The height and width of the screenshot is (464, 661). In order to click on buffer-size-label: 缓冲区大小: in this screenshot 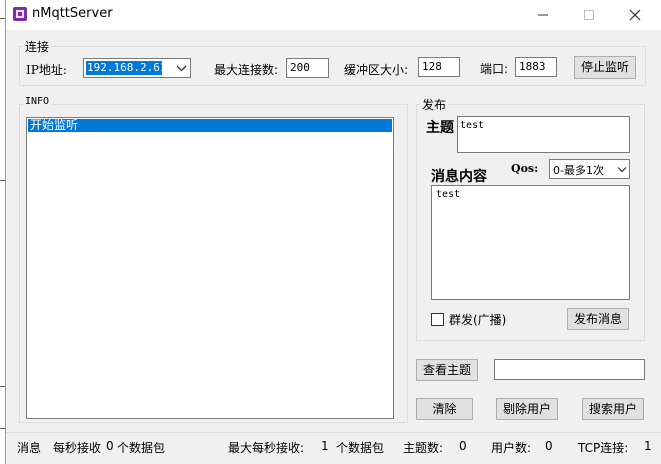, I will do `click(376, 70)`.